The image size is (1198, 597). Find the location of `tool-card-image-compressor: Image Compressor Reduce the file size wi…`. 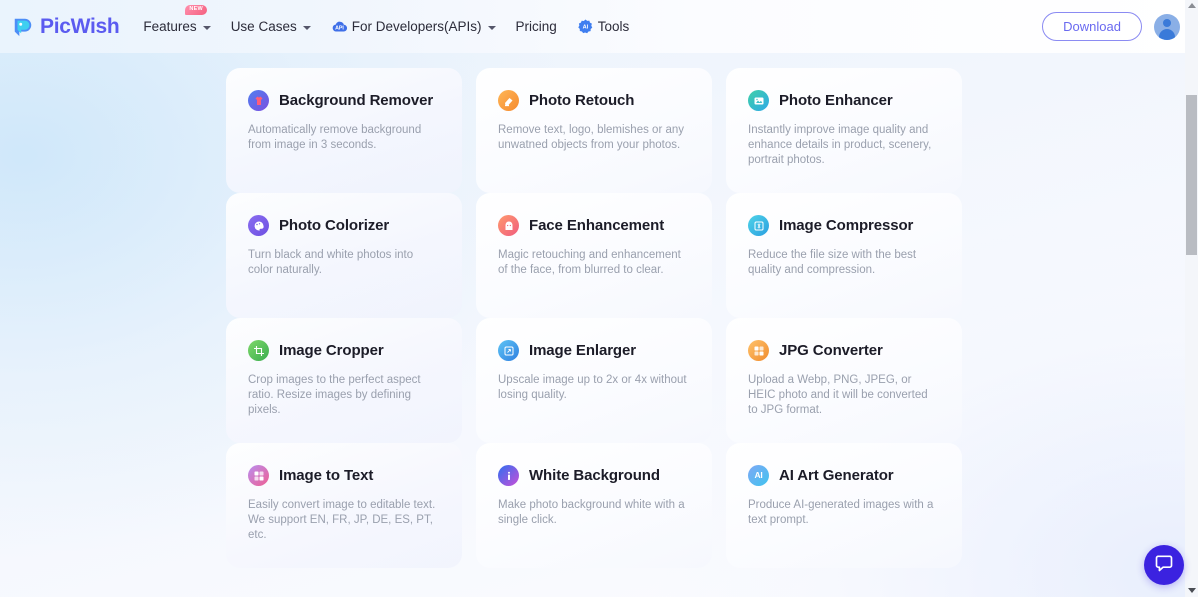

tool-card-image-compressor: Image Compressor Reduce the file size wi… is located at coordinates (844, 255).